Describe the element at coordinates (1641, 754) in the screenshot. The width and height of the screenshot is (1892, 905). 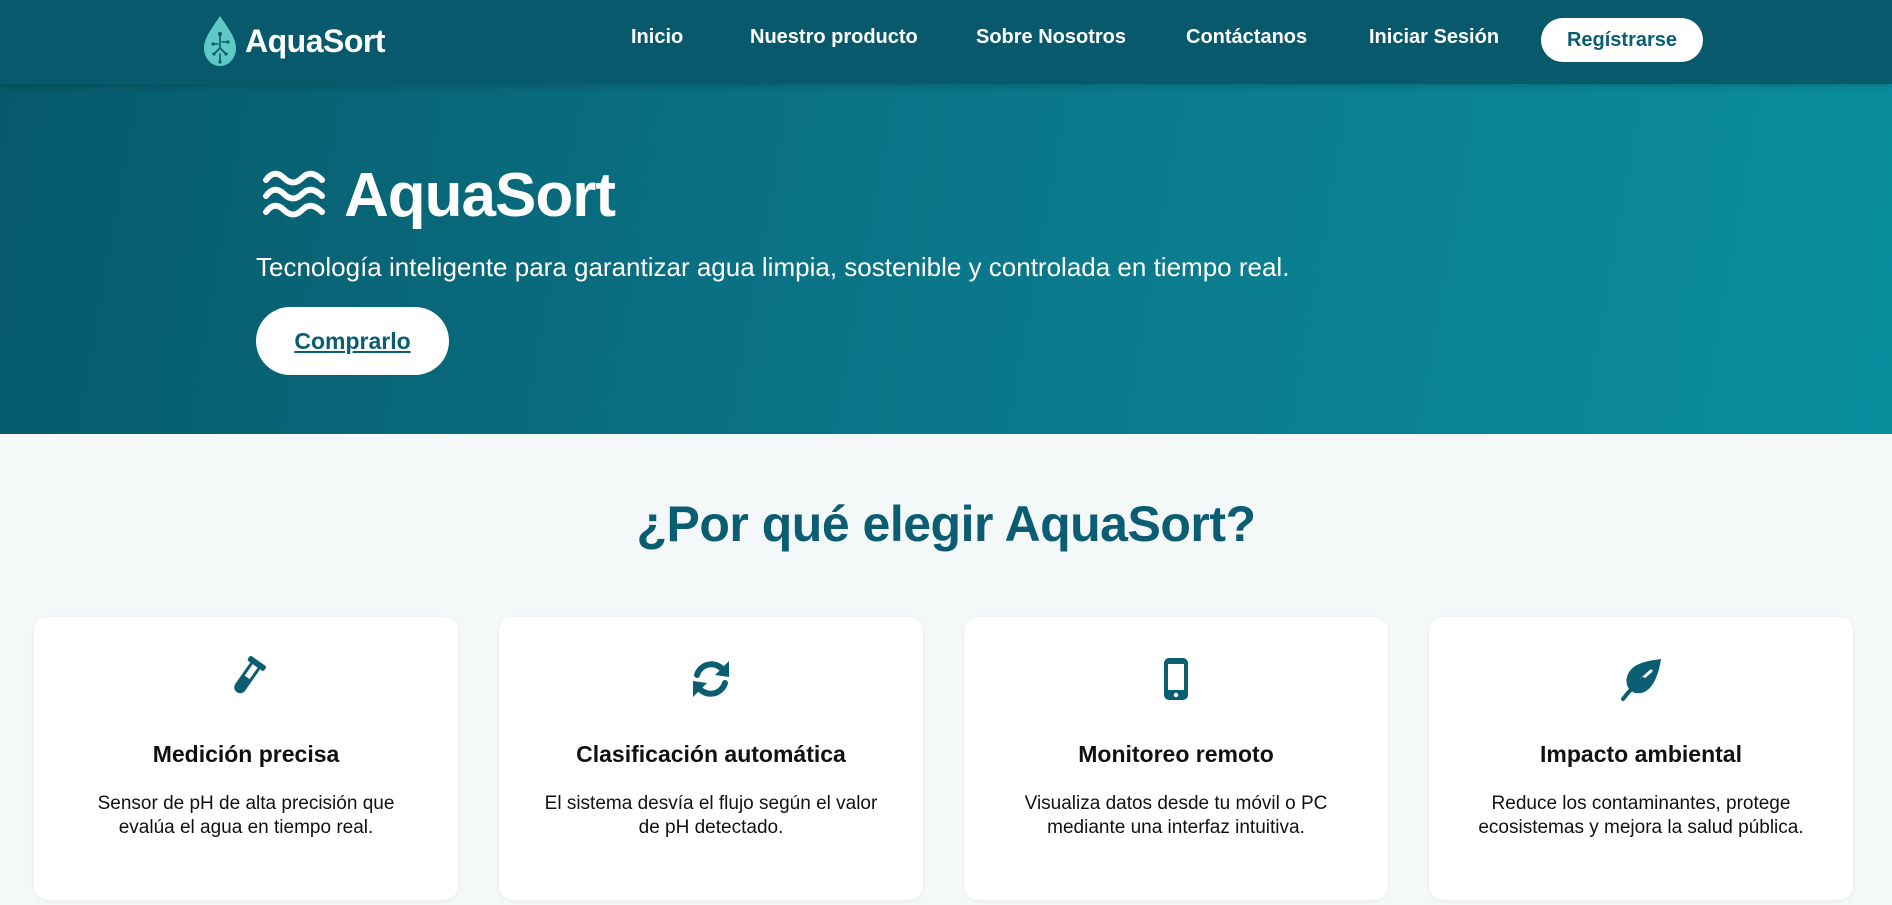
I see `feature-title: Impacto ambiental` at that location.